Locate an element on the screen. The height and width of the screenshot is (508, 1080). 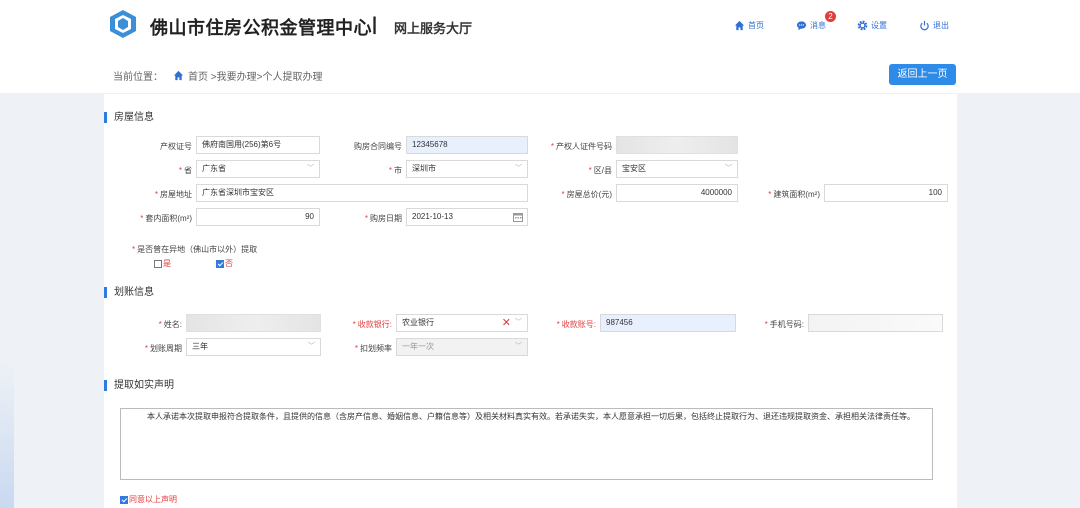
label-total-price: * 房屋总价(元) is located at coordinates (586, 194).